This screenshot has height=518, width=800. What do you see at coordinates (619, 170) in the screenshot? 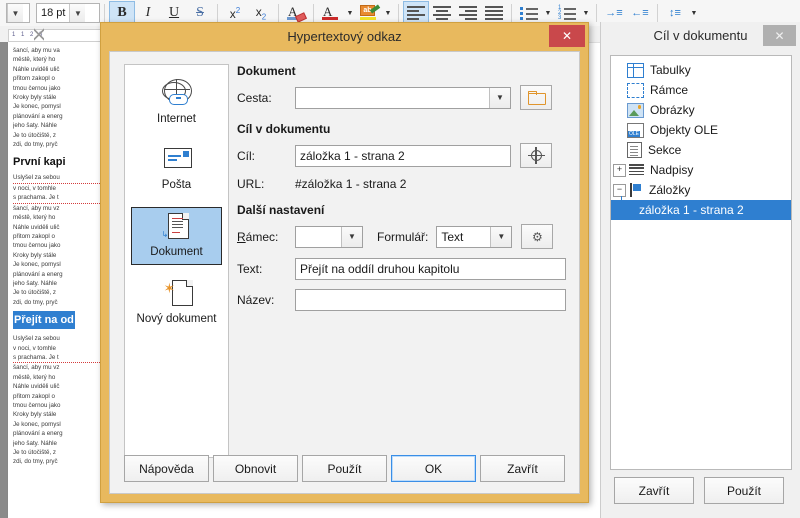
I see `expand-icon: +` at bounding box center [619, 170].